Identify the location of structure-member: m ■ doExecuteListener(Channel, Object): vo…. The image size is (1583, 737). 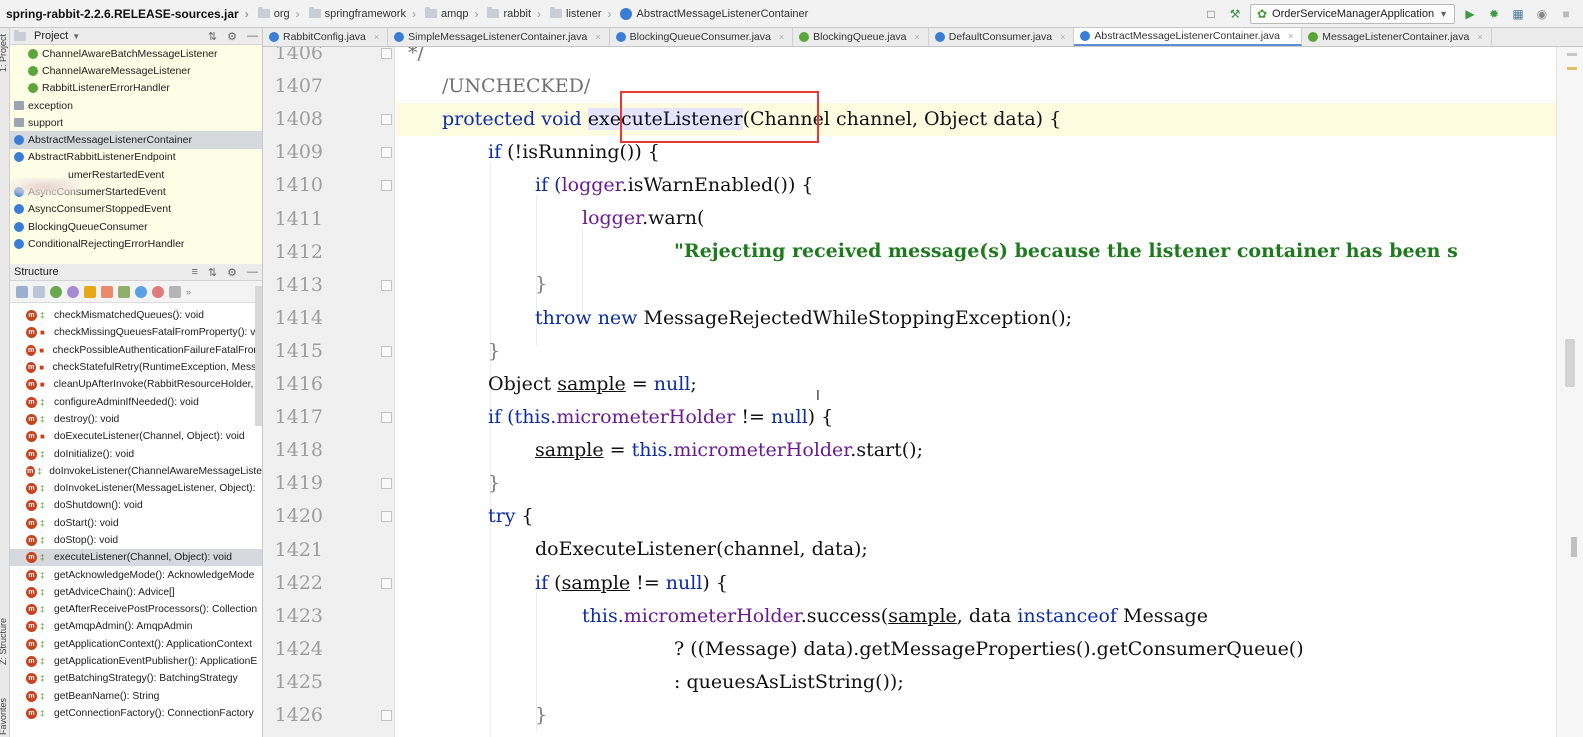
(136, 436).